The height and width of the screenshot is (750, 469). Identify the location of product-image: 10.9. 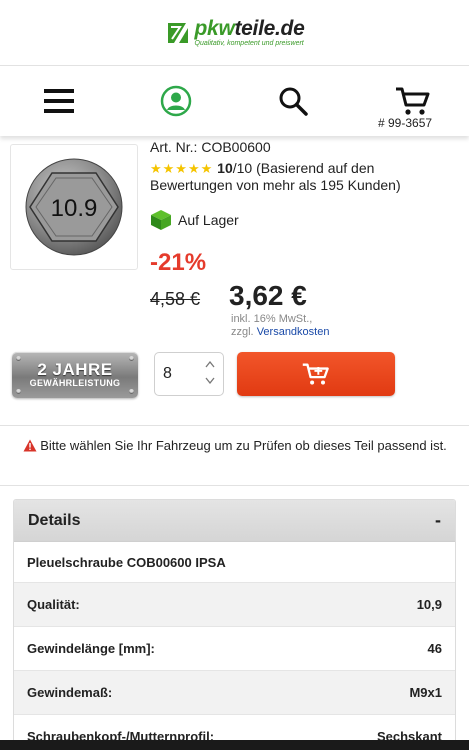
(74, 207).